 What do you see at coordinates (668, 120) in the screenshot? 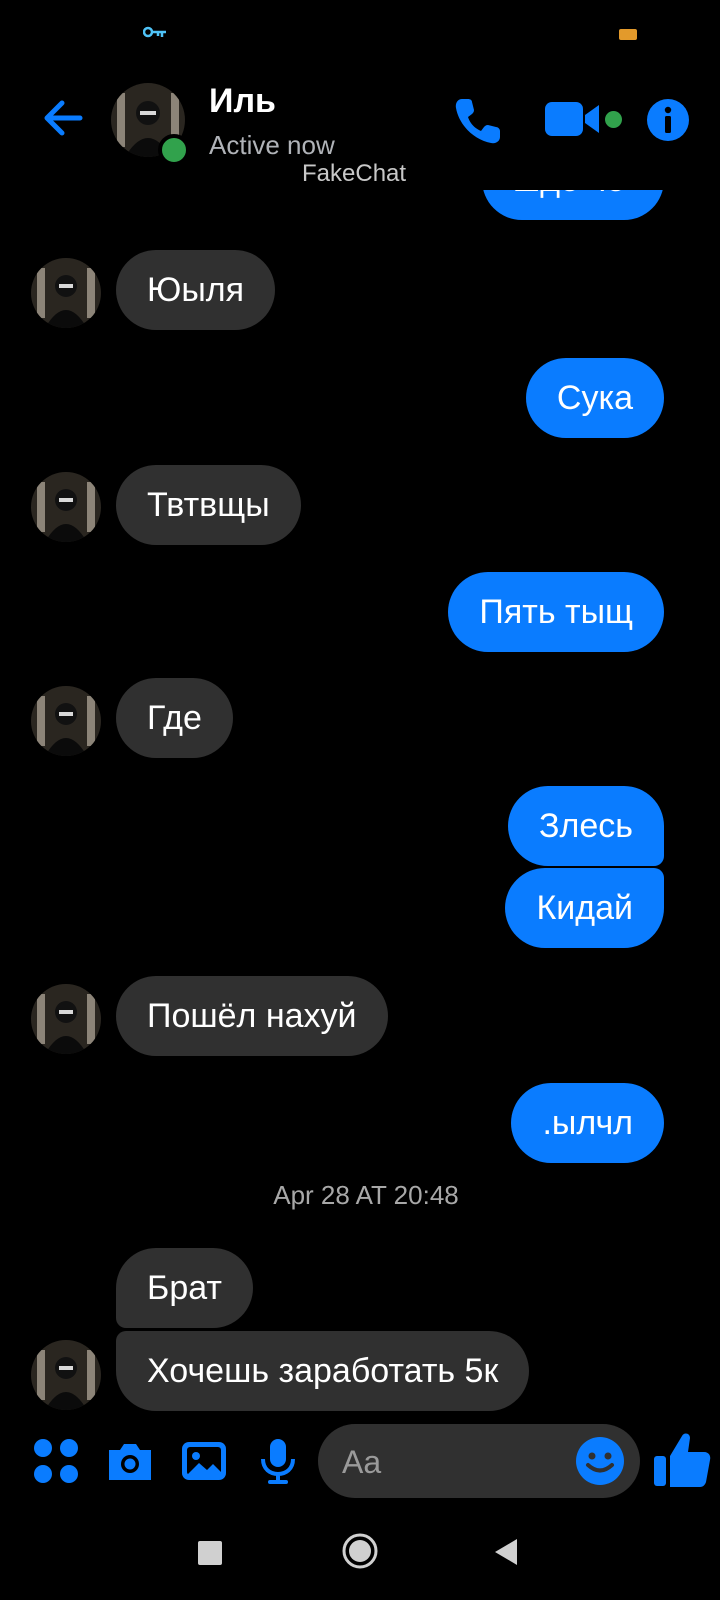
I see `info-icon` at bounding box center [668, 120].